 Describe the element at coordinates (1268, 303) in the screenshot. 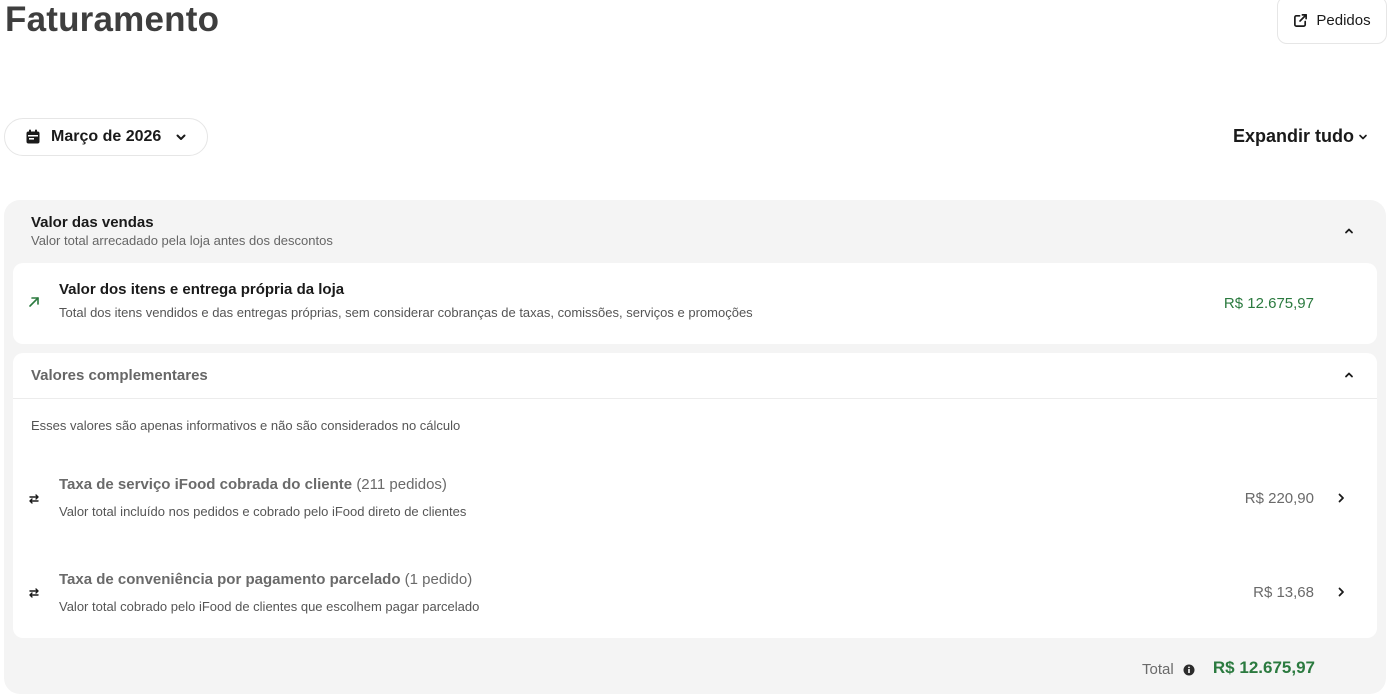

I see `sales-item-value: R$ 12.675,97` at that location.